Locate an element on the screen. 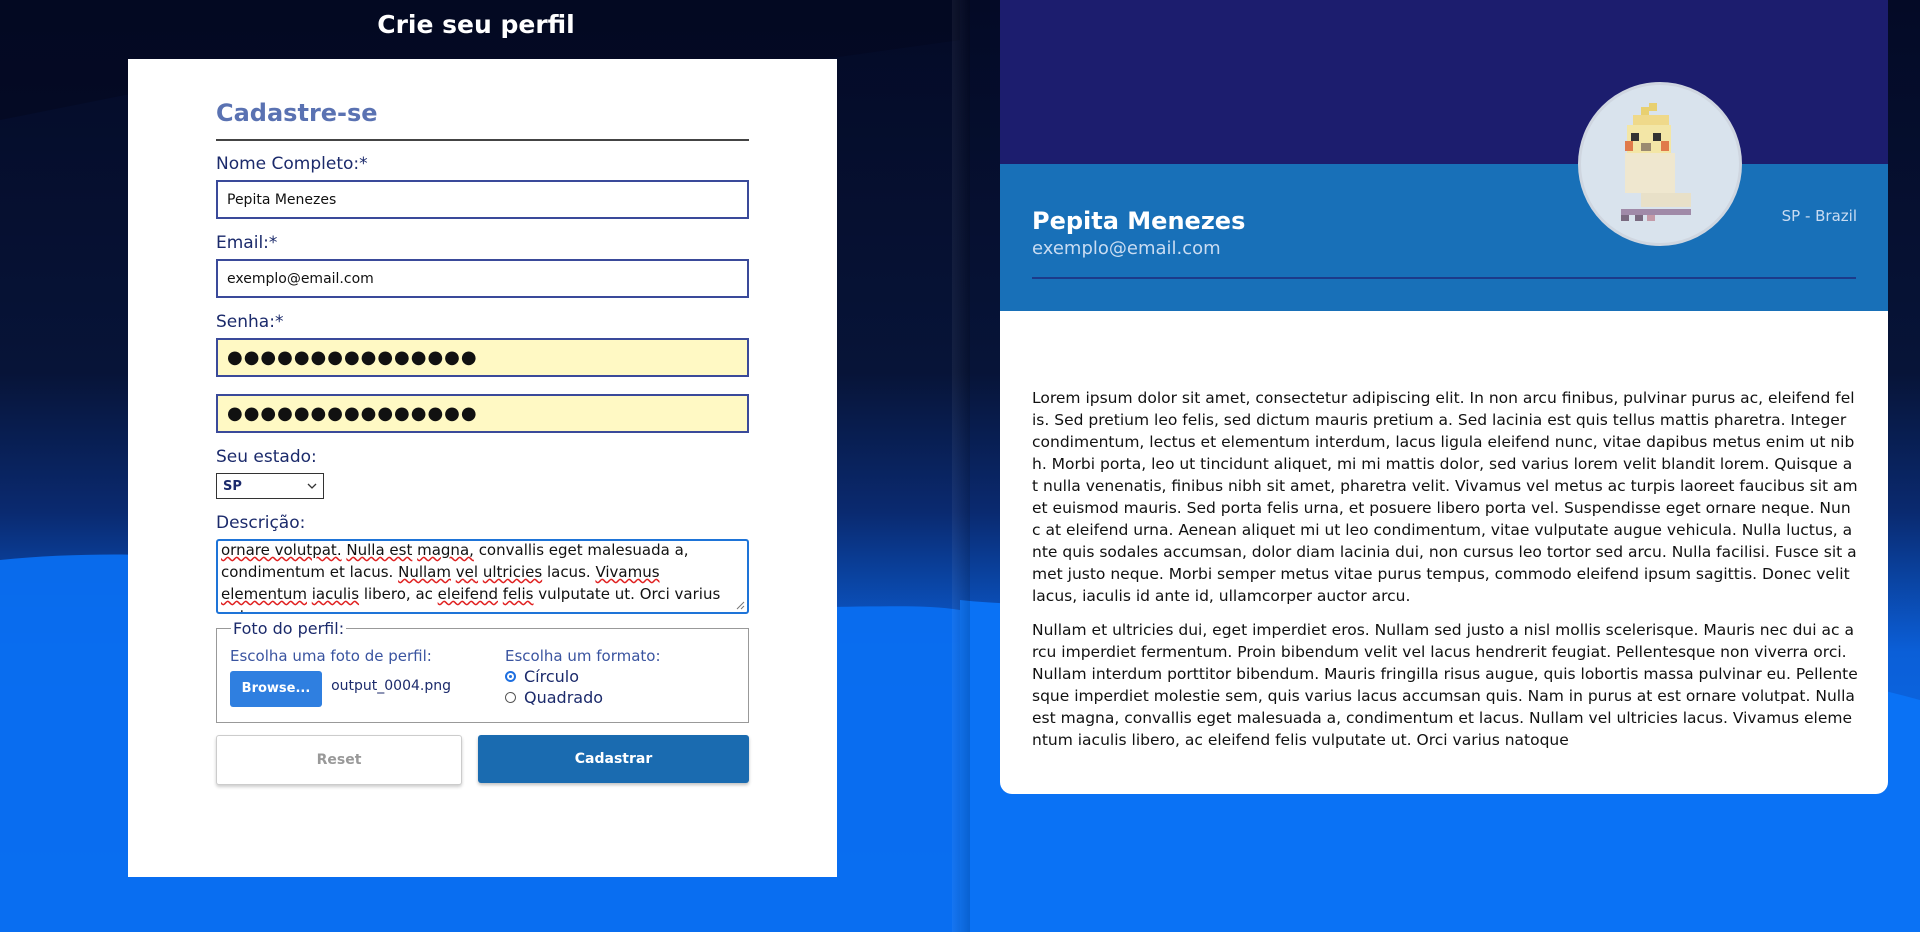  avatar is located at coordinates (1660, 164).